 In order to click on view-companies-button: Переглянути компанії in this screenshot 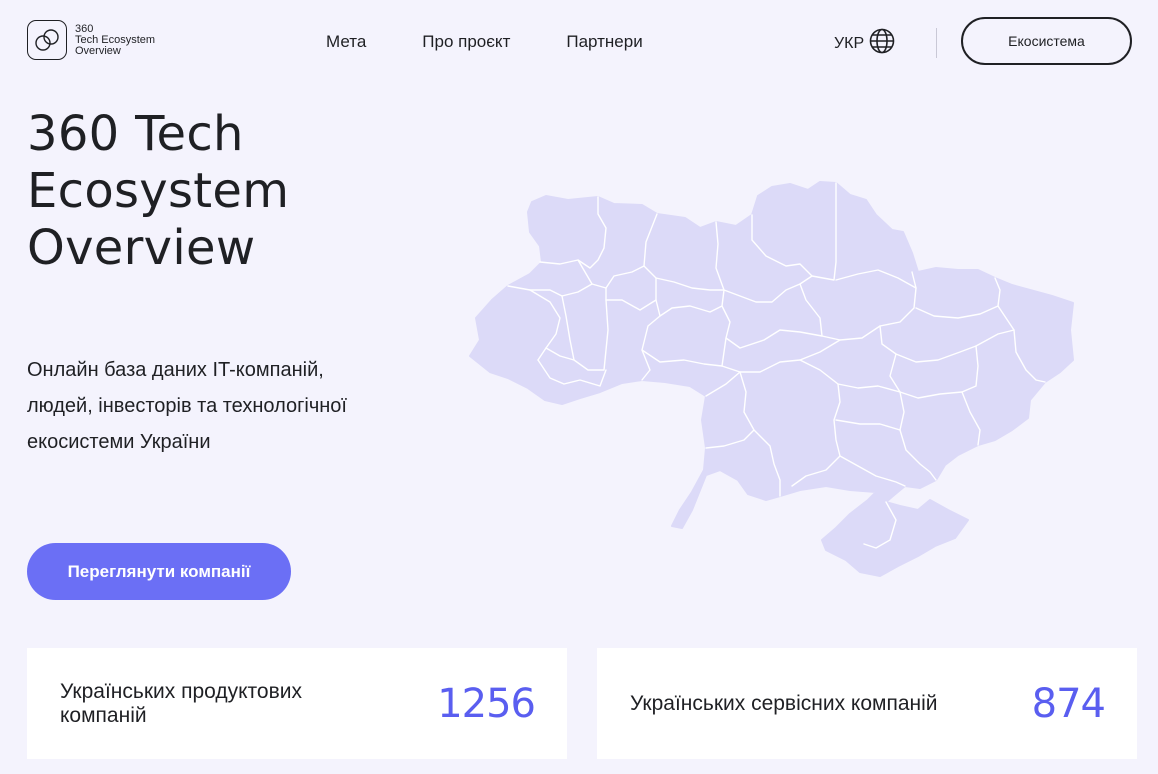, I will do `click(159, 571)`.